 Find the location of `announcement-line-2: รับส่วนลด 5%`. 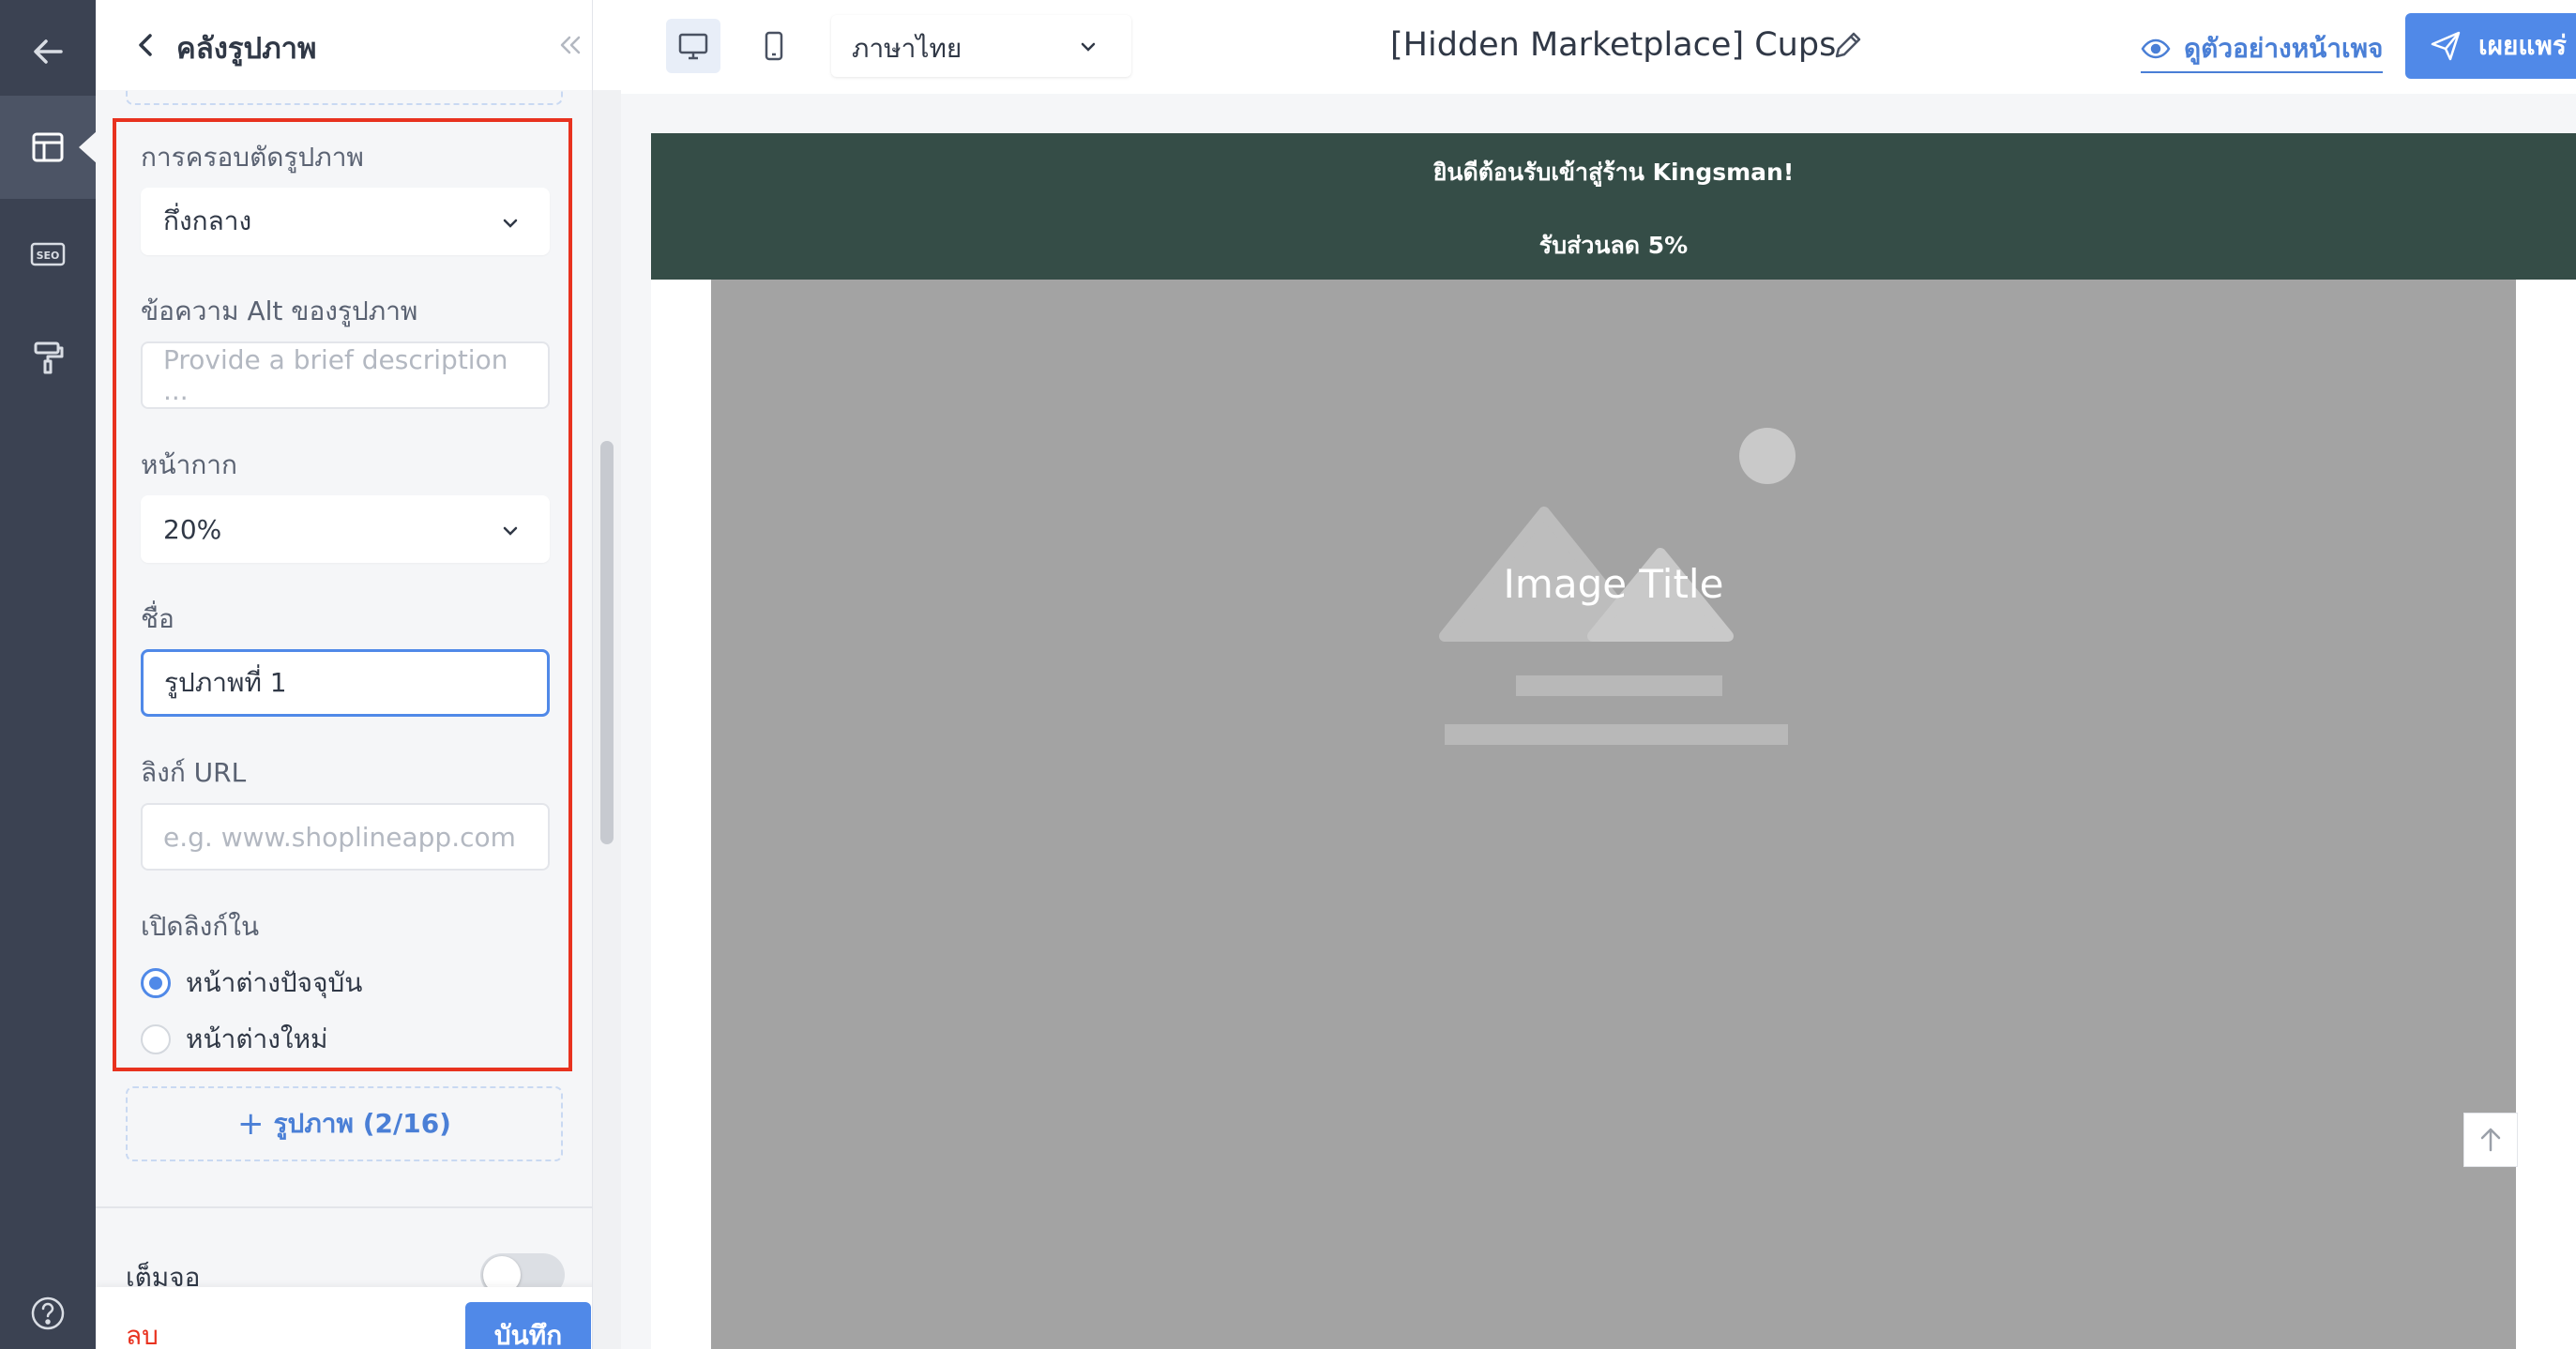

announcement-line-2: รับส่วนลด 5% is located at coordinates (1613, 245).